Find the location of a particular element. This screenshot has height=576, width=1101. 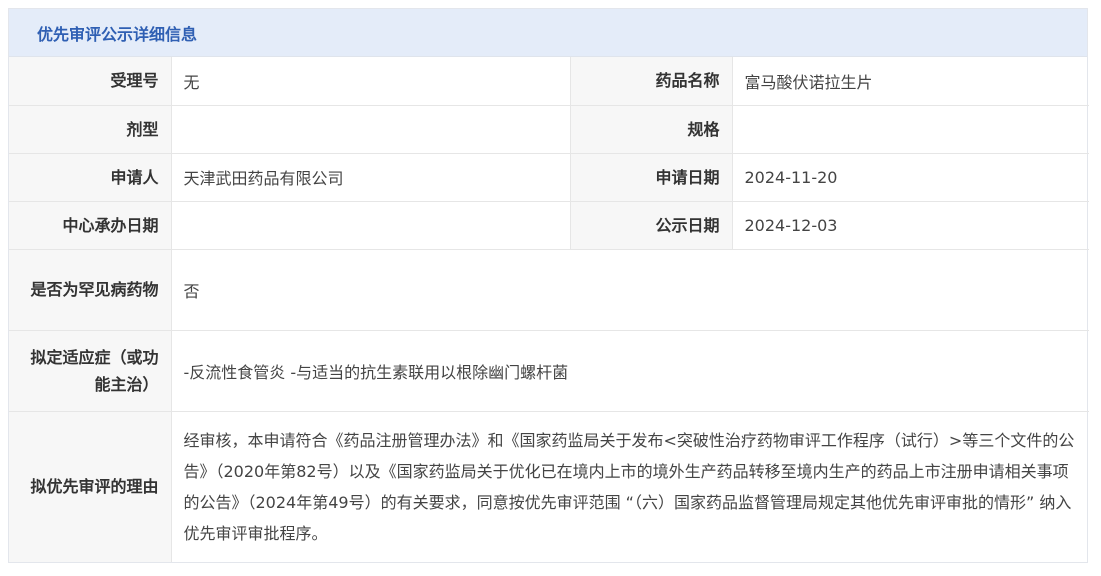

dosage-form-value is located at coordinates (370, 129).